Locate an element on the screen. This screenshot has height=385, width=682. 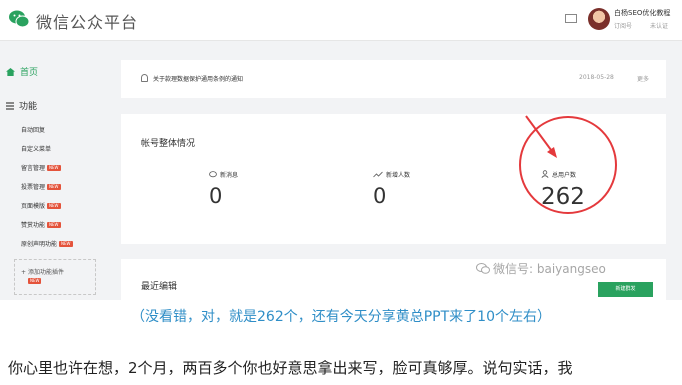
add-plugin-label: + 添加功能插件 is located at coordinates (42, 271).